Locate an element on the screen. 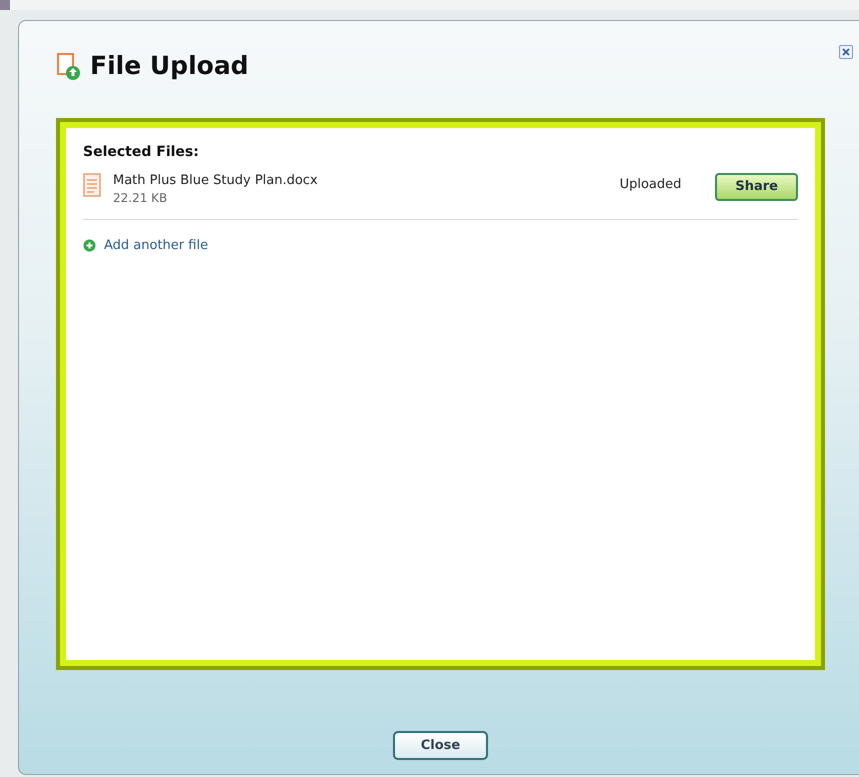 The image size is (859, 777). close-button: Close is located at coordinates (440, 745).